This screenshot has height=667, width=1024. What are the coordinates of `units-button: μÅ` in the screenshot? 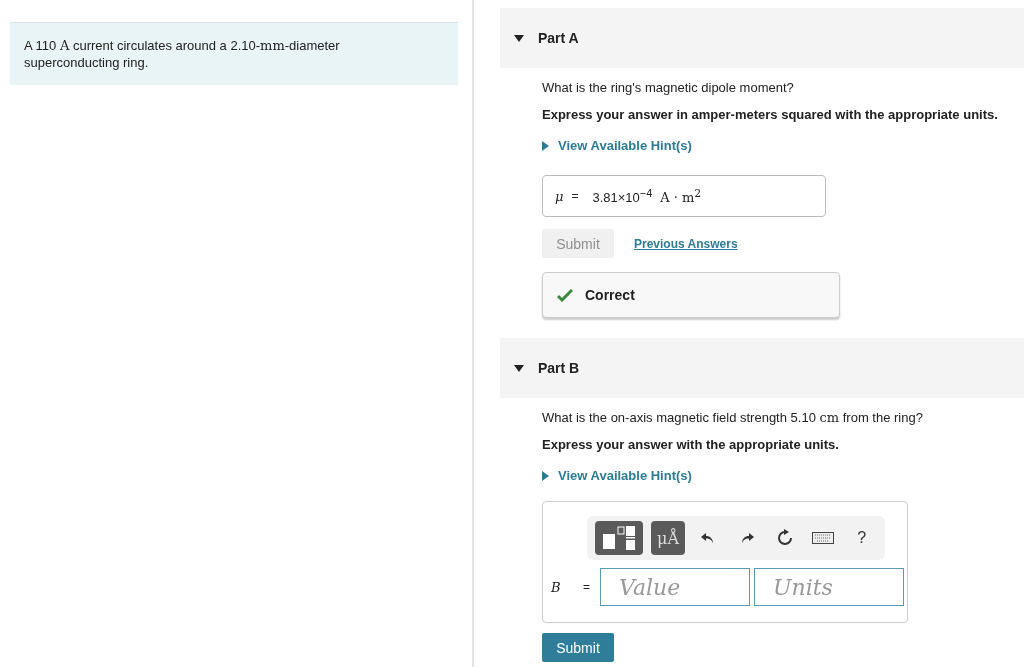 It's located at (668, 538).